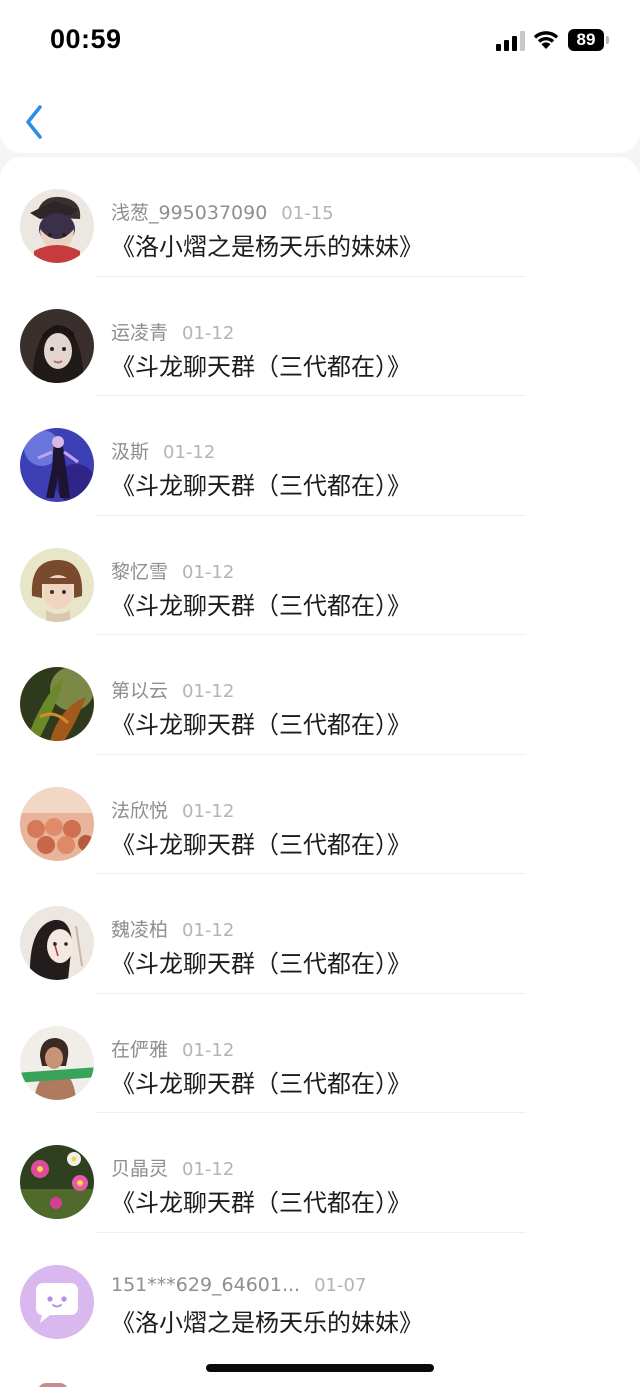 This screenshot has width=640, height=1387. What do you see at coordinates (140, 571) in the screenshot?
I see `sender-name: 黎忆雪` at bounding box center [140, 571].